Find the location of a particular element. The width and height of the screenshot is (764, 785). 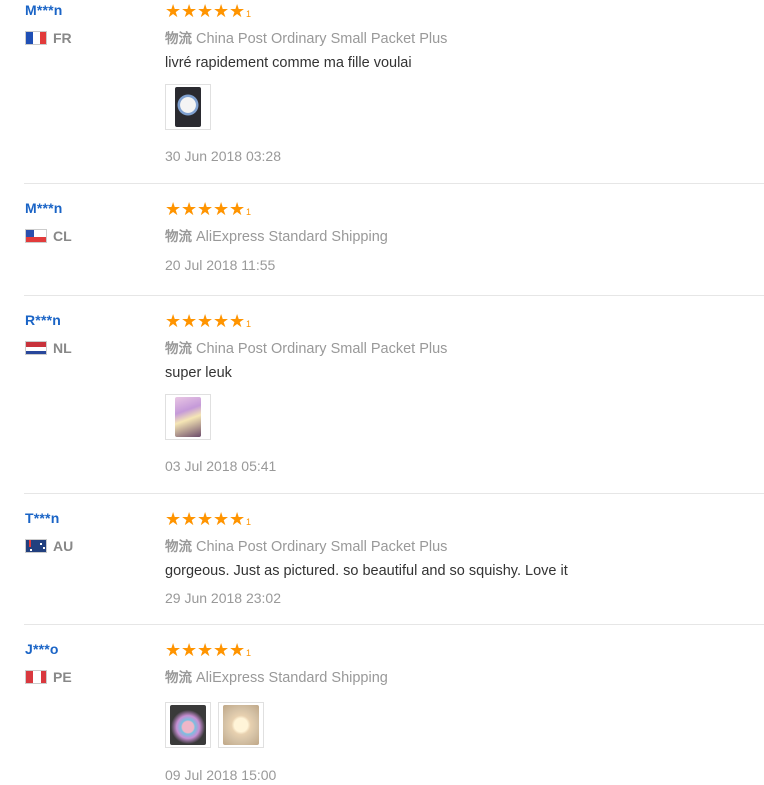

country-code: AU is located at coordinates (63, 546).